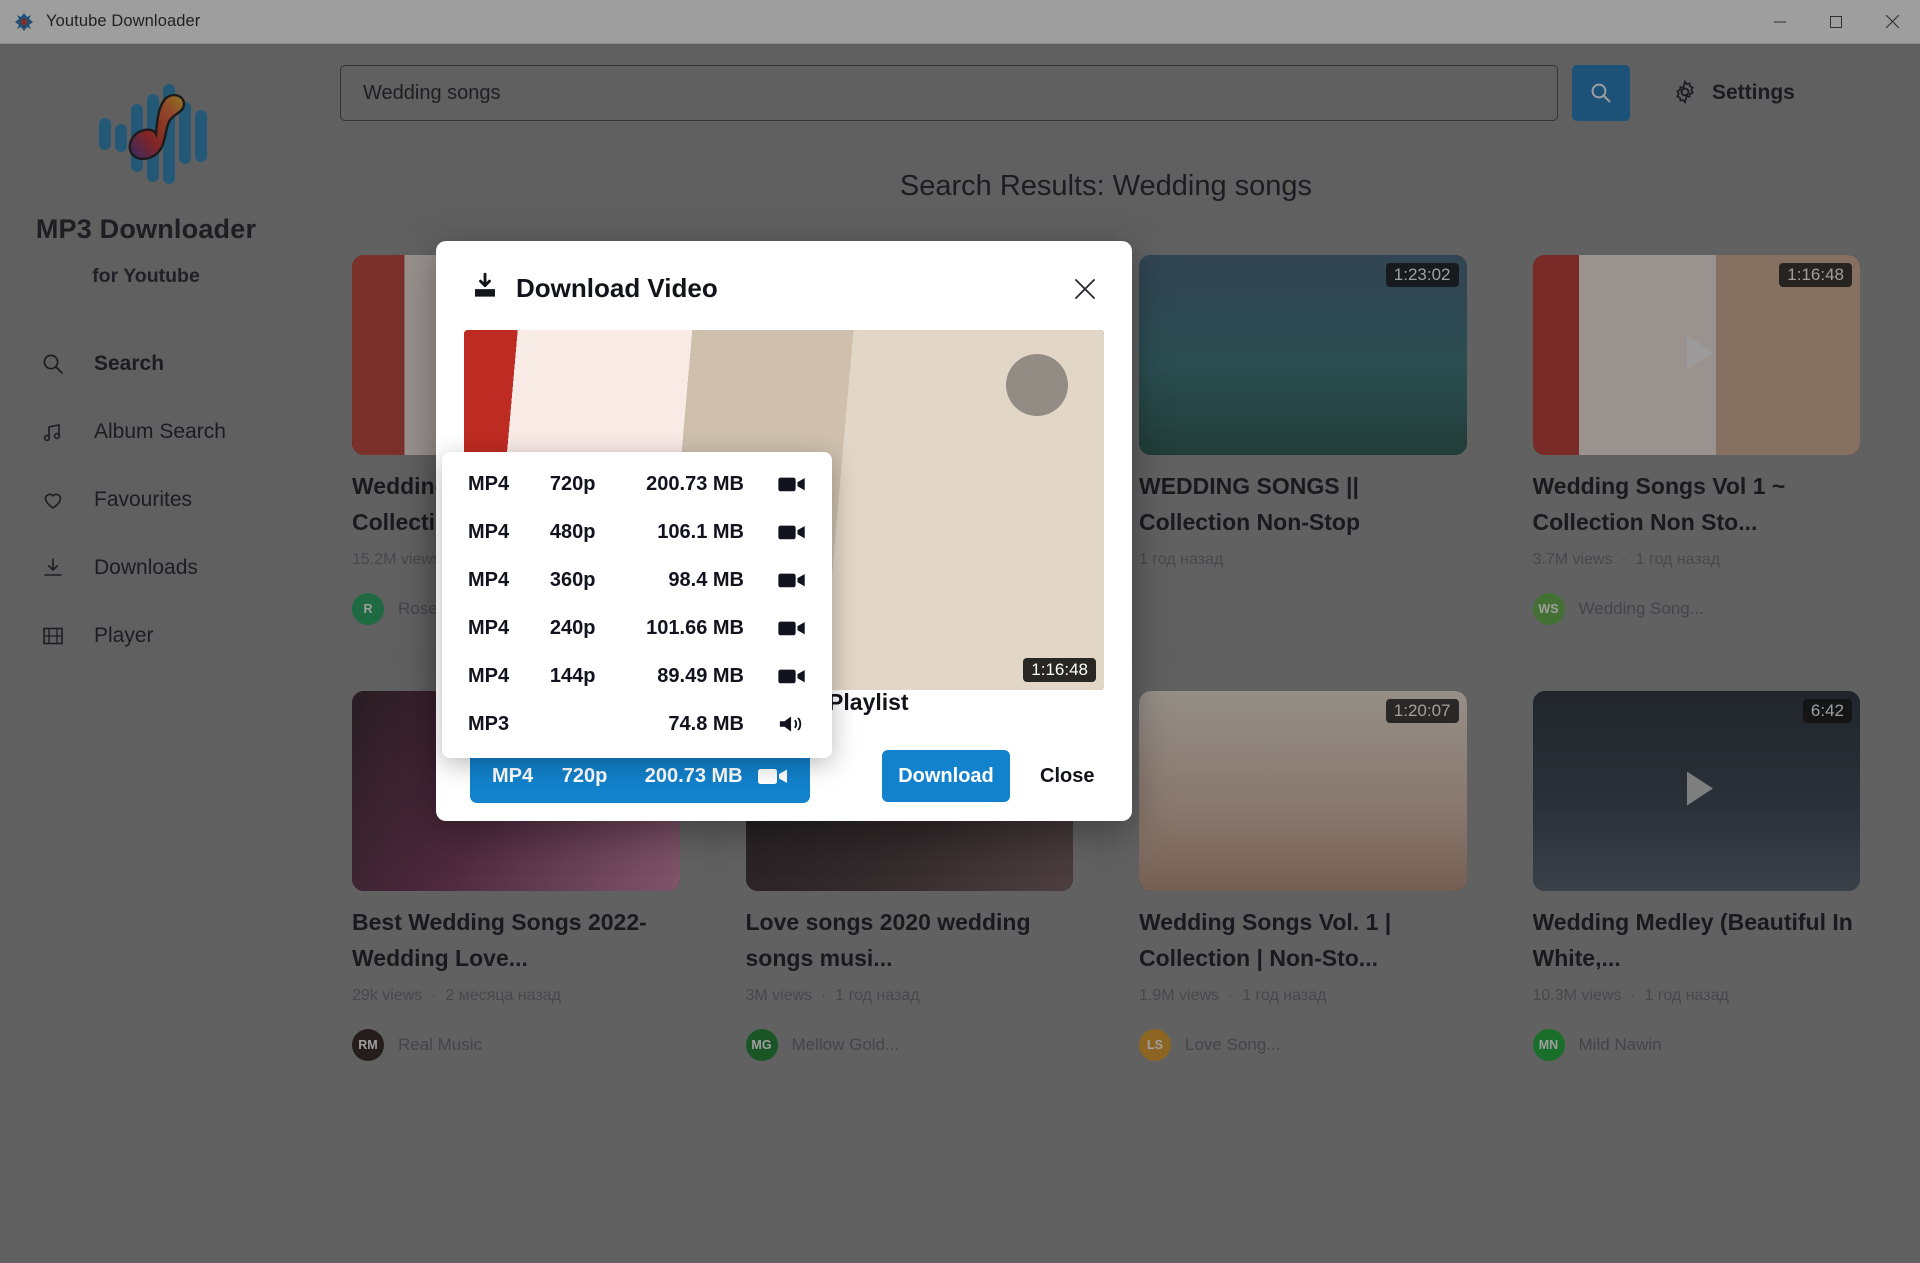 This screenshot has height=1263, width=1920. Describe the element at coordinates (706, 723) in the screenshot. I see `option-size: 74.8 MB` at that location.